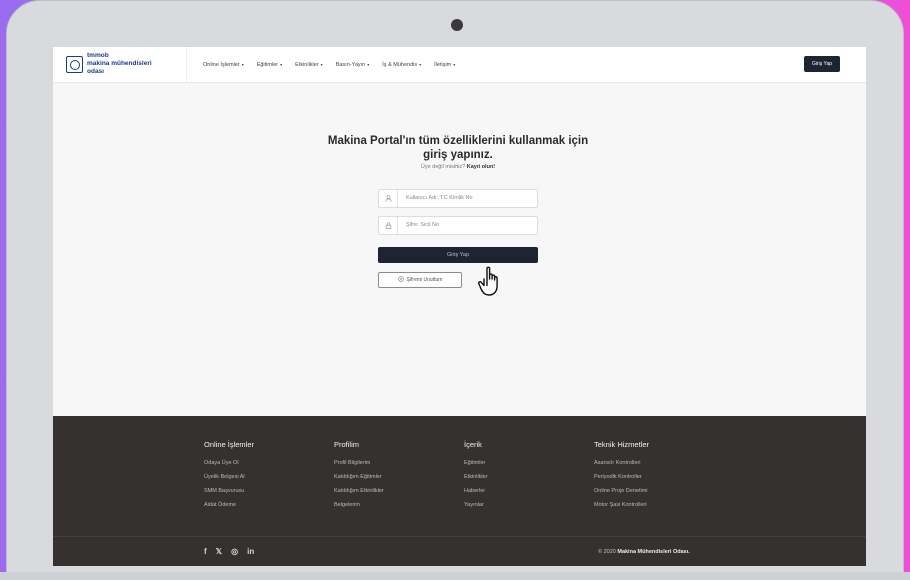  Describe the element at coordinates (481, 167) in the screenshot. I see `register-link: Kayıt olun!` at that location.